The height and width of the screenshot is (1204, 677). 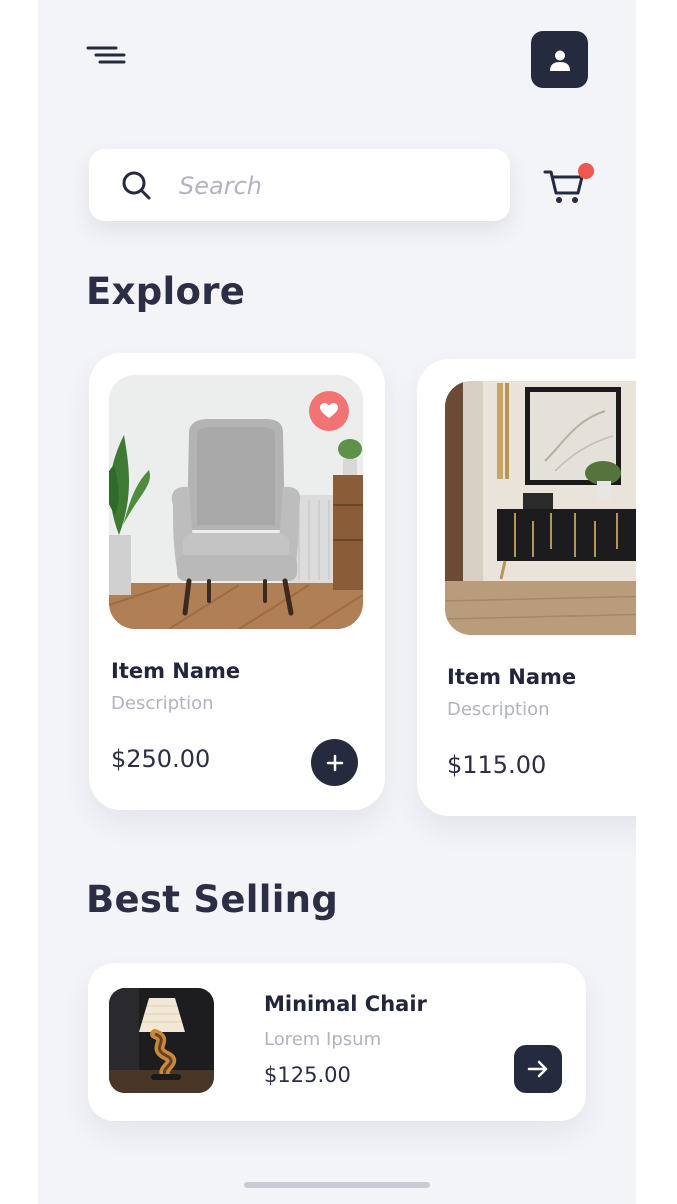 What do you see at coordinates (307, 1075) in the screenshot?
I see `best-selling-price: $125.00` at bounding box center [307, 1075].